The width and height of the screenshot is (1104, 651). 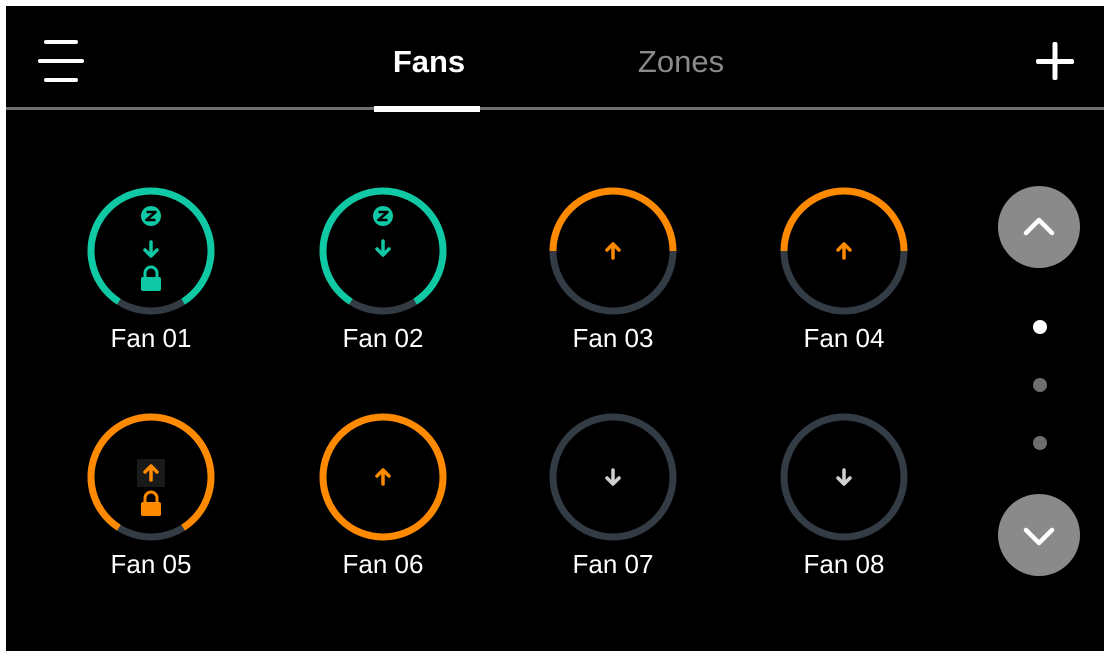 I want to click on fan-tile: Fan 01, so click(x=151, y=286).